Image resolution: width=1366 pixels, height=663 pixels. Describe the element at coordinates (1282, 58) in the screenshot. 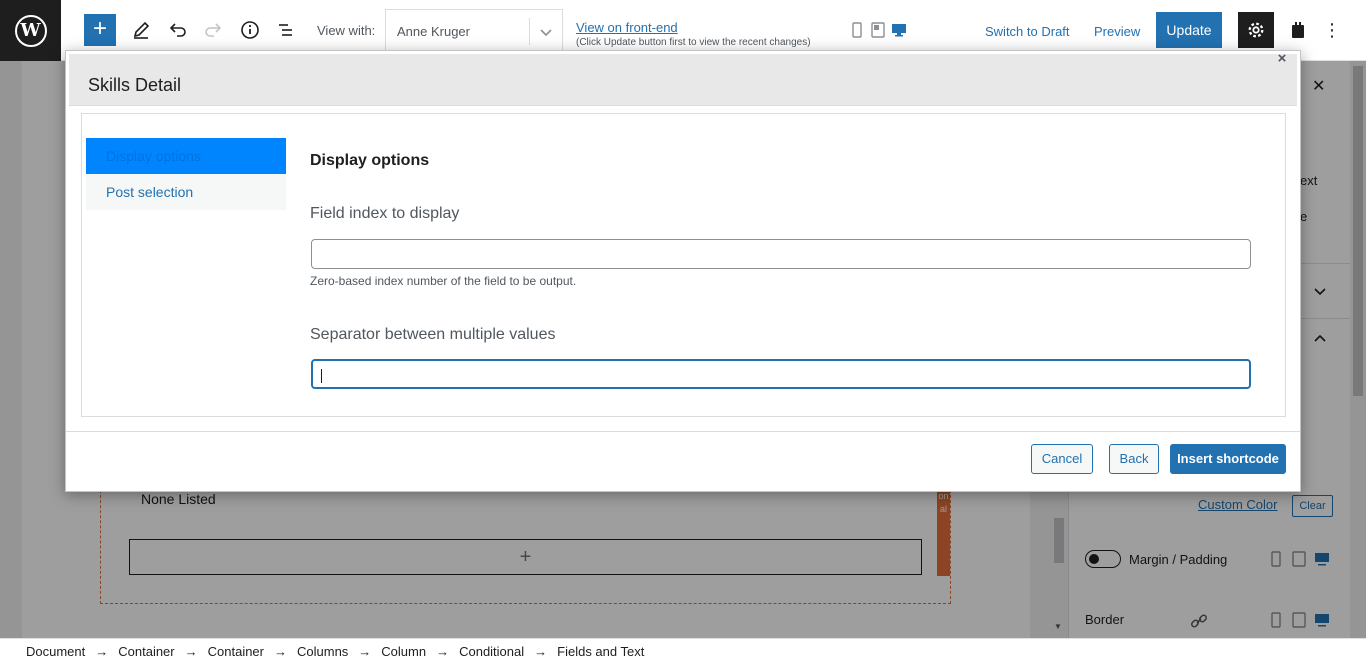

I see `close-icon: ×` at that location.